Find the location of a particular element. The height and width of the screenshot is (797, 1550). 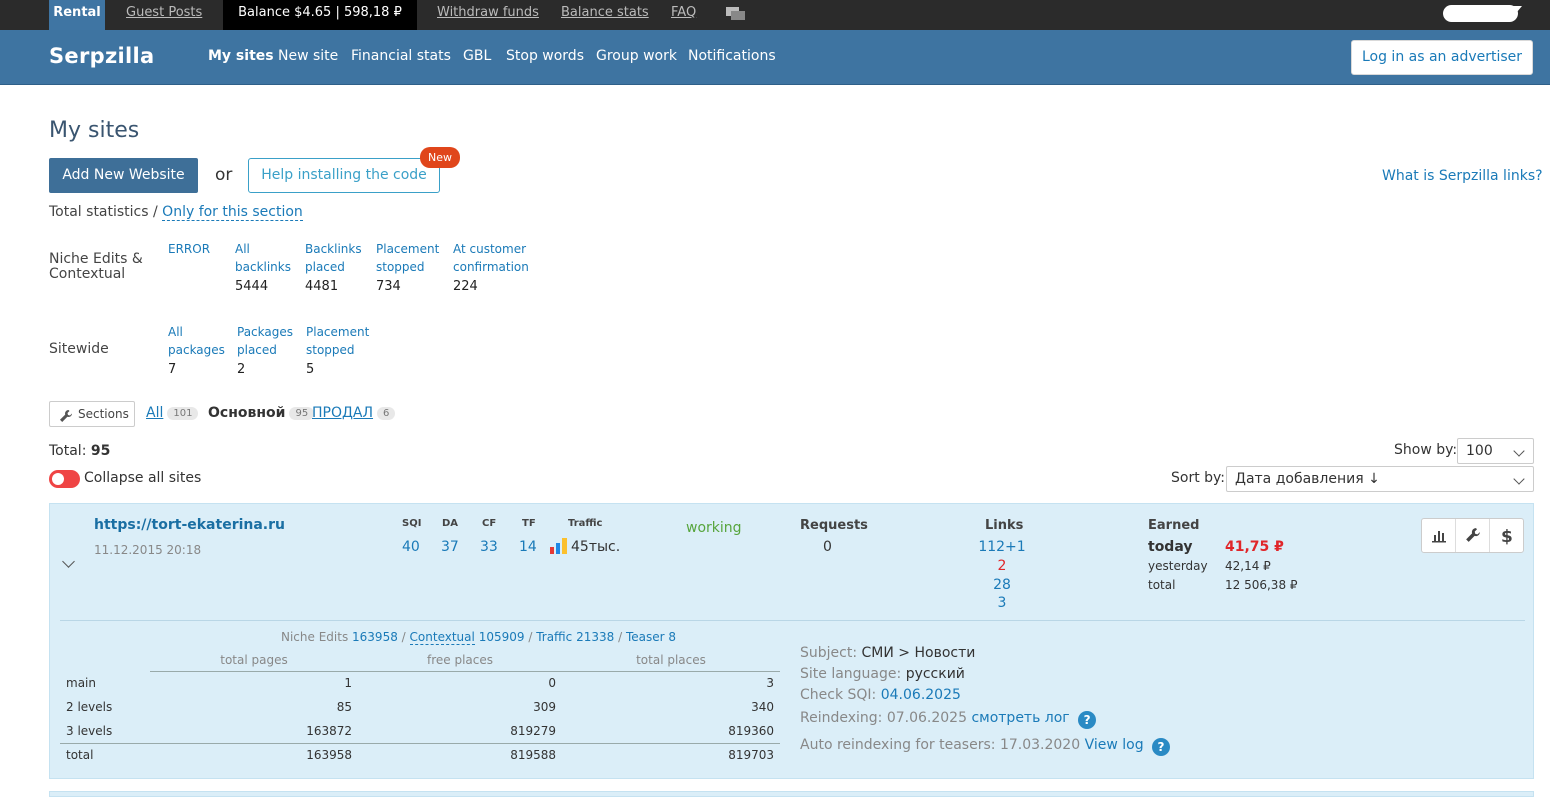

today-value: 41,75 ₽ is located at coordinates (1254, 547).